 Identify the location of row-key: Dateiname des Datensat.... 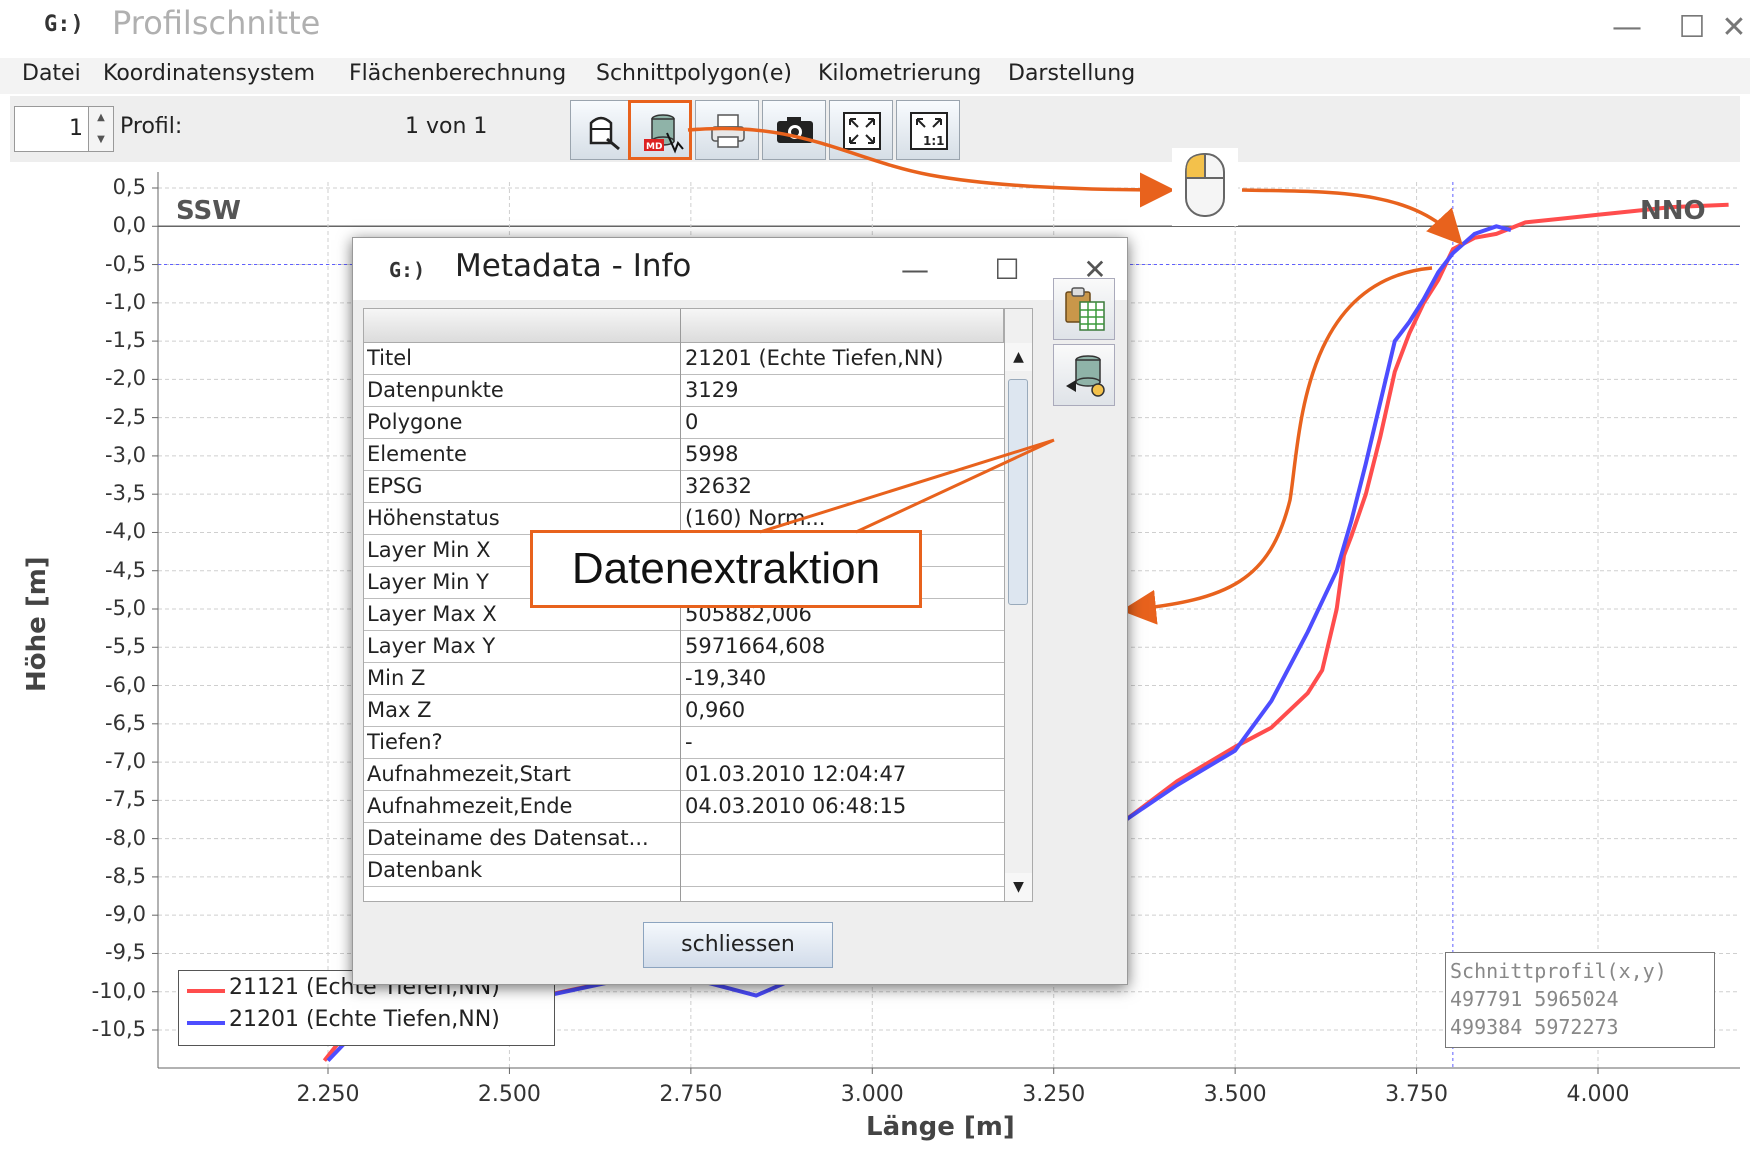
(508, 838).